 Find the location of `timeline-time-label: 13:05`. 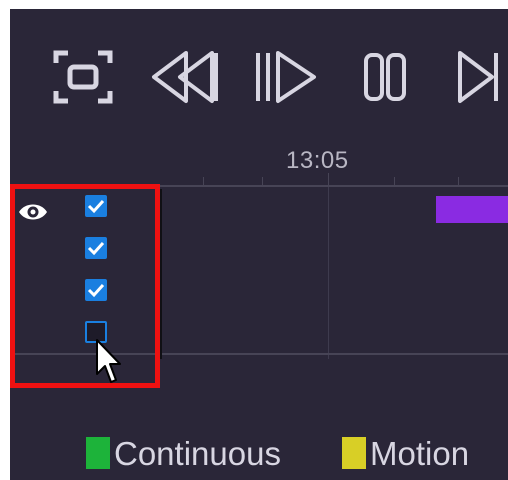

timeline-time-label: 13:05 is located at coordinates (317, 160).